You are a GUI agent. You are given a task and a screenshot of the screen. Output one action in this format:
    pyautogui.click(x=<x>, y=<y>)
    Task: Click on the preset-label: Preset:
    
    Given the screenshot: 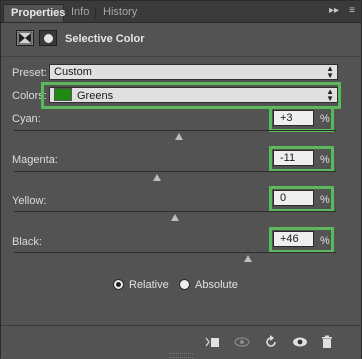 What is the action you would take?
    pyautogui.click(x=29, y=73)
    